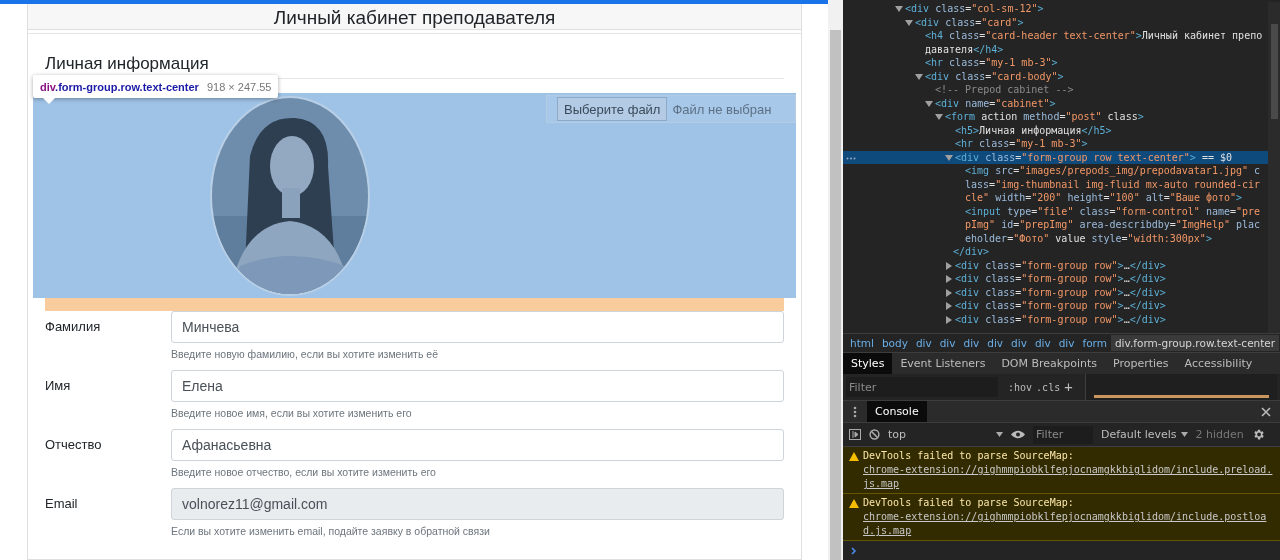  I want to click on close-icon, so click(1266, 411).